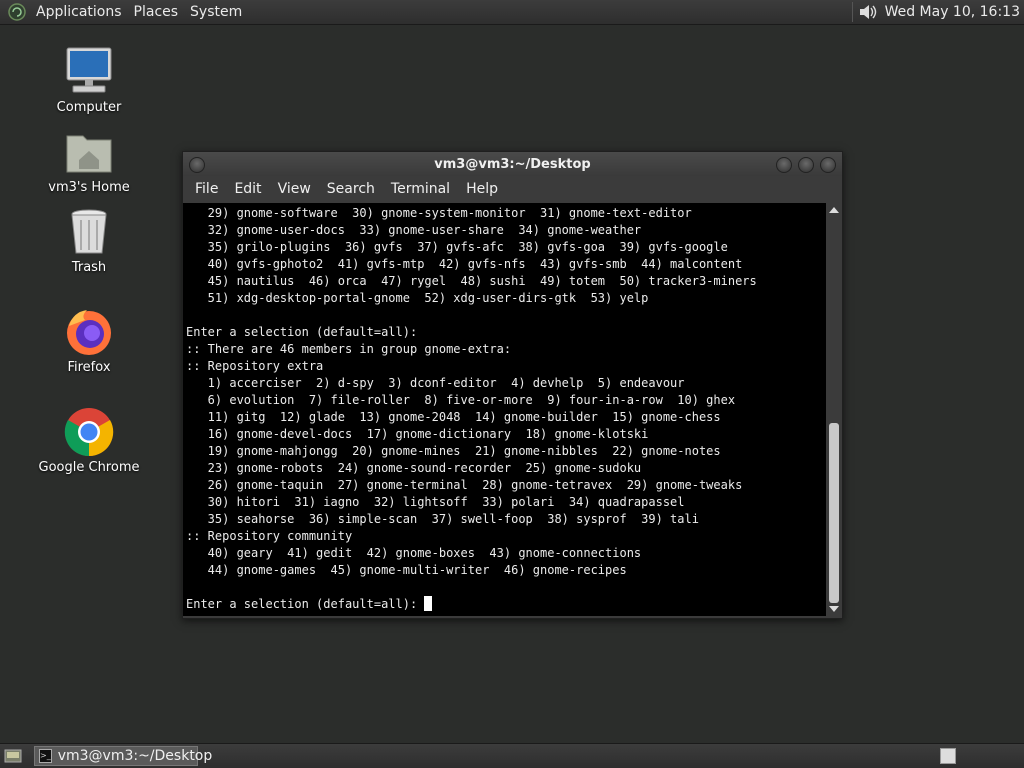 This screenshot has width=1024, height=768. What do you see at coordinates (828, 165) in the screenshot?
I see `close-icon` at bounding box center [828, 165].